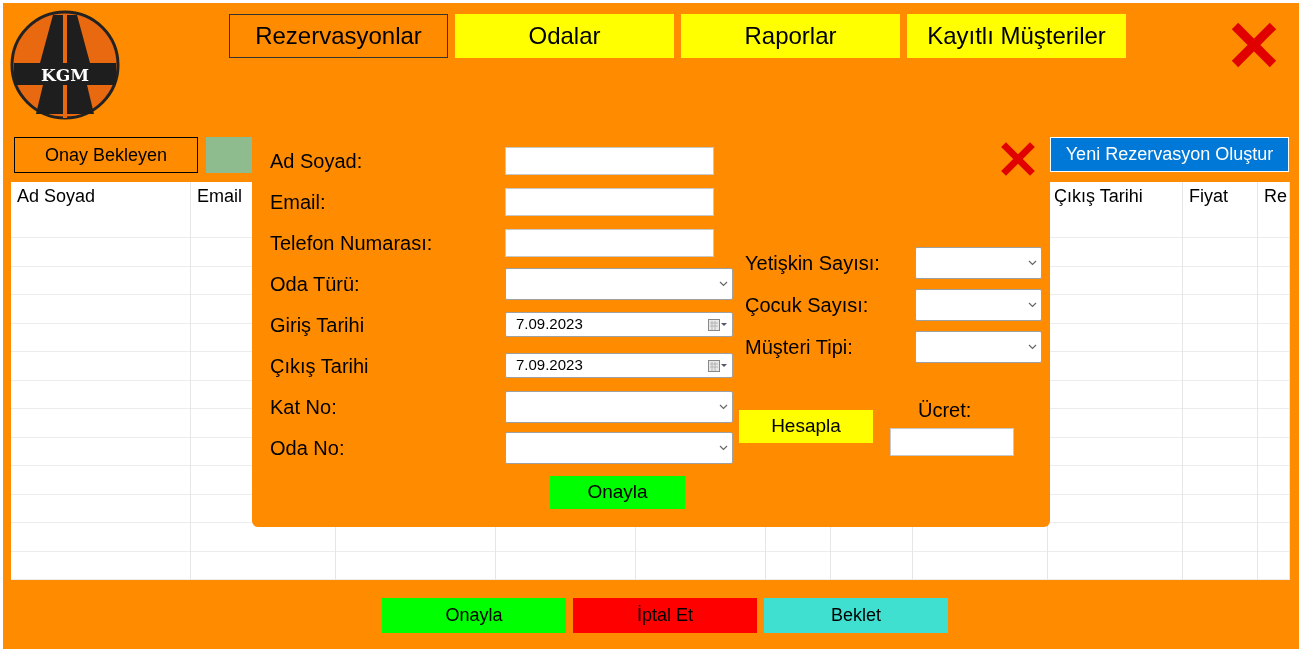 Image resolution: width=1302 pixels, height=652 pixels. Describe the element at coordinates (106, 155) in the screenshot. I see `filter-button: Onay Bekleyen` at that location.